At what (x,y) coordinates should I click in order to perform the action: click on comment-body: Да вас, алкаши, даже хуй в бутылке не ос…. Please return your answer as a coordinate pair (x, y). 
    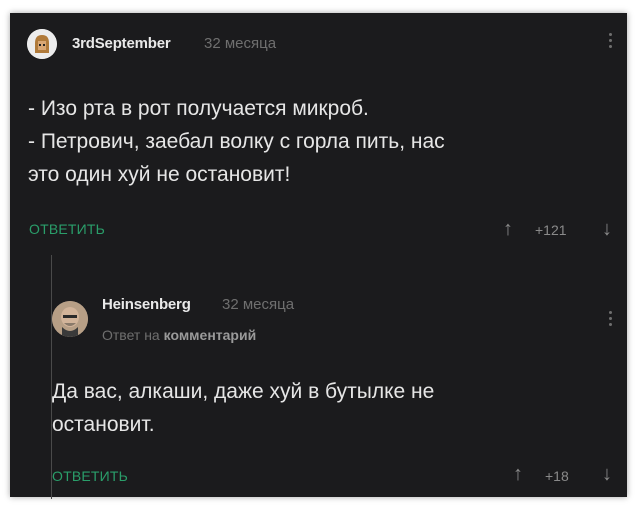
    Looking at the image, I should click on (332, 408).